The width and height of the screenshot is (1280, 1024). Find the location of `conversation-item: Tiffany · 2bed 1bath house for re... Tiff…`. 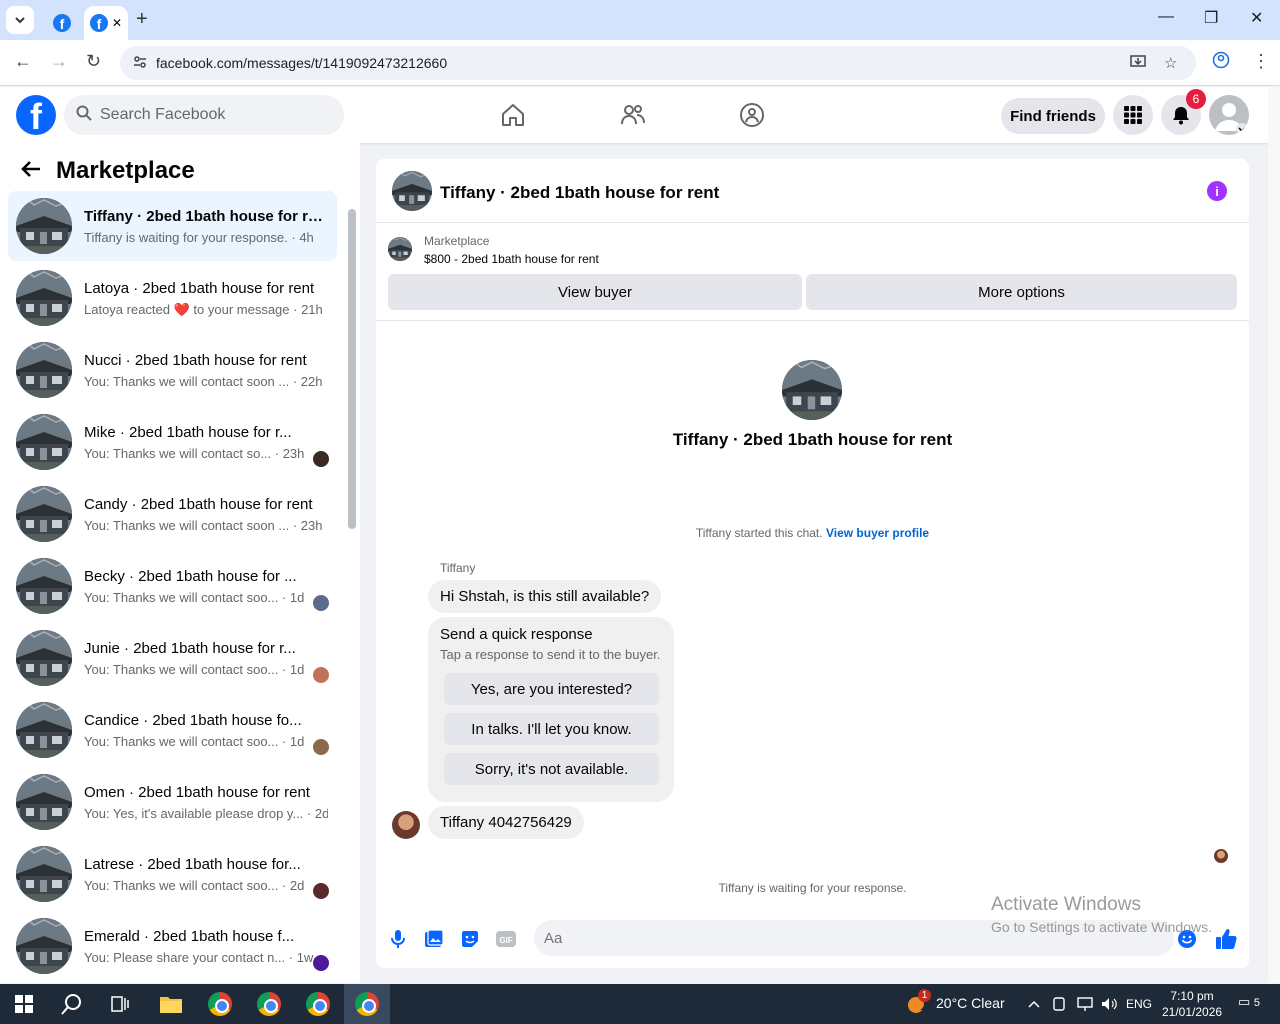

conversation-item: Tiffany · 2bed 1bath house for re... Tiff… is located at coordinates (172, 226).